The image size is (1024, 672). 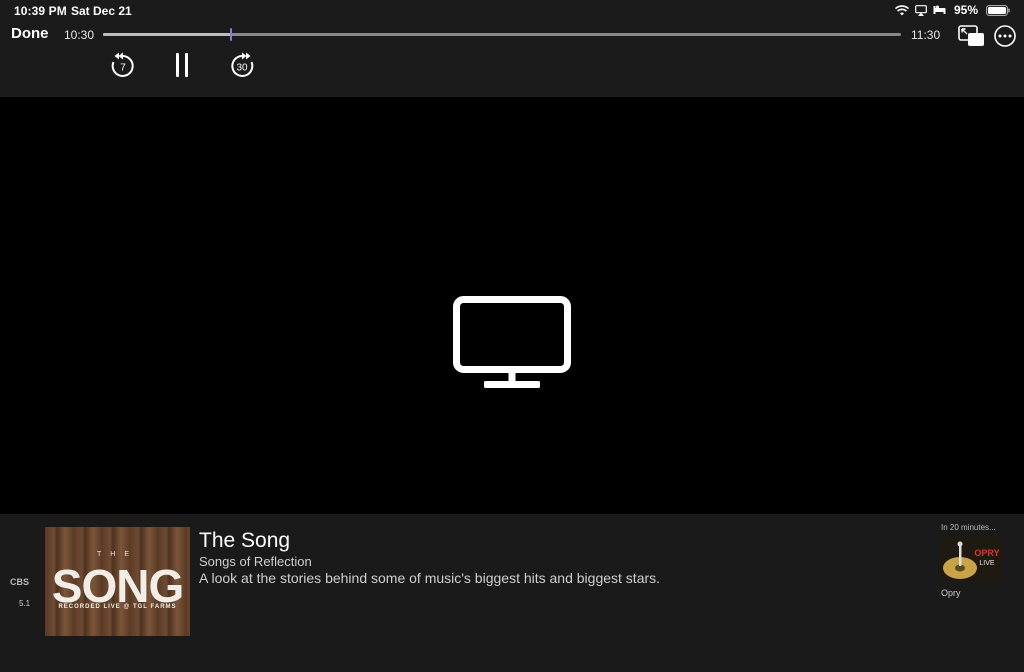 What do you see at coordinates (939, 9) in the screenshot?
I see `sleep-icon` at bounding box center [939, 9].